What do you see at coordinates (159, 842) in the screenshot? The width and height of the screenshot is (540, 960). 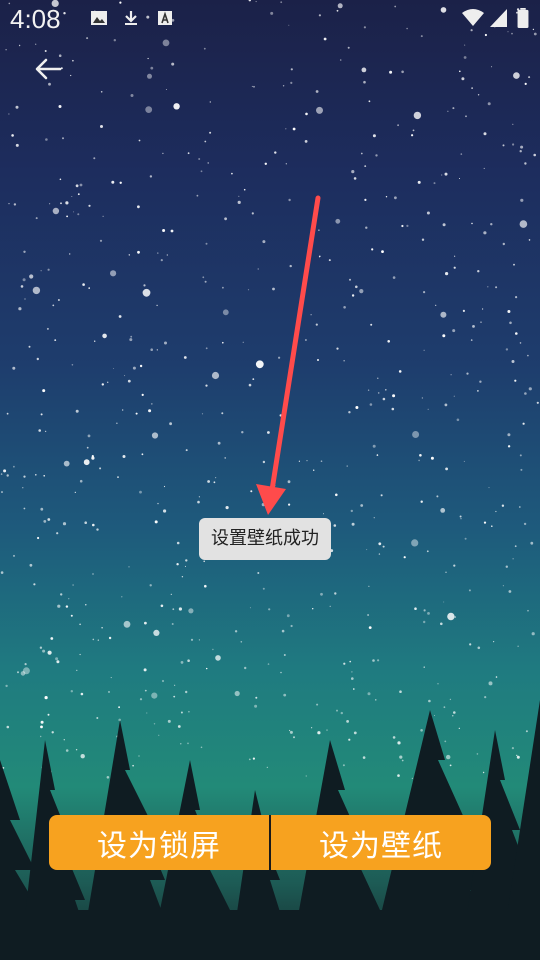 I see `set-lockscreen-button: 设为锁屏` at bounding box center [159, 842].